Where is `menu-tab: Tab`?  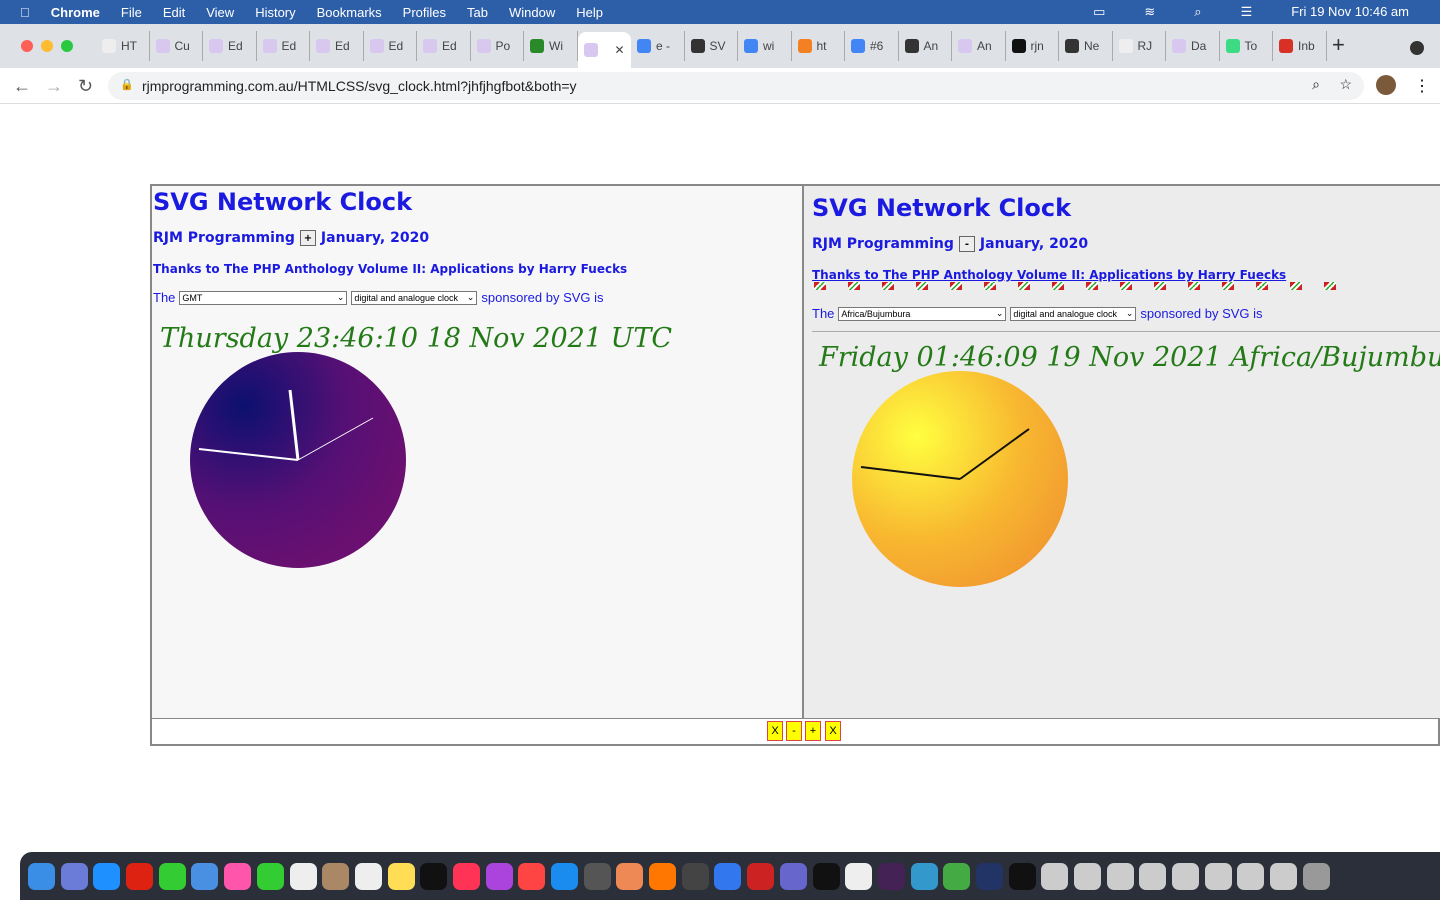 menu-tab: Tab is located at coordinates (477, 12).